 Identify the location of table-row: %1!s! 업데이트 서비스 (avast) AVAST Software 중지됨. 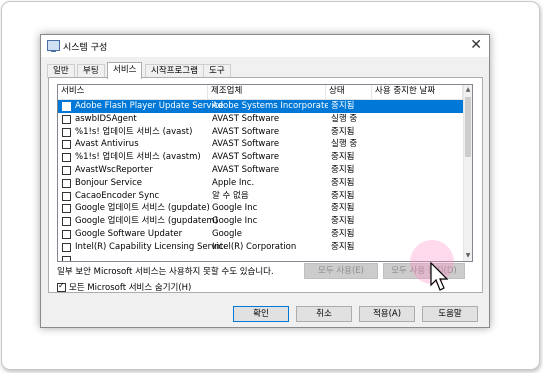
(260, 132).